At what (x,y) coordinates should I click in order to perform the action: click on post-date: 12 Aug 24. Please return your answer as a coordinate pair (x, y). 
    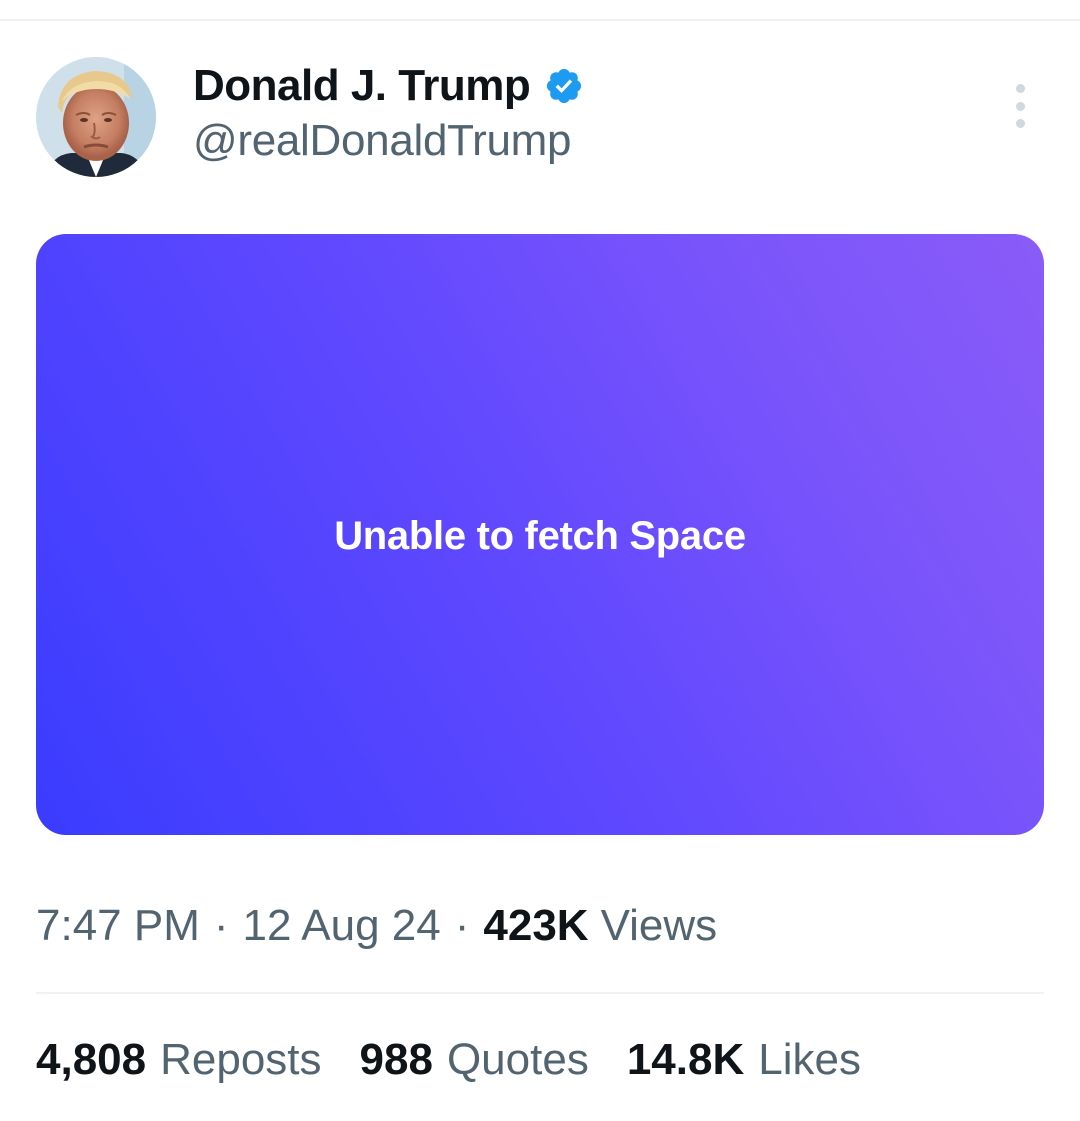
    Looking at the image, I should click on (342, 926).